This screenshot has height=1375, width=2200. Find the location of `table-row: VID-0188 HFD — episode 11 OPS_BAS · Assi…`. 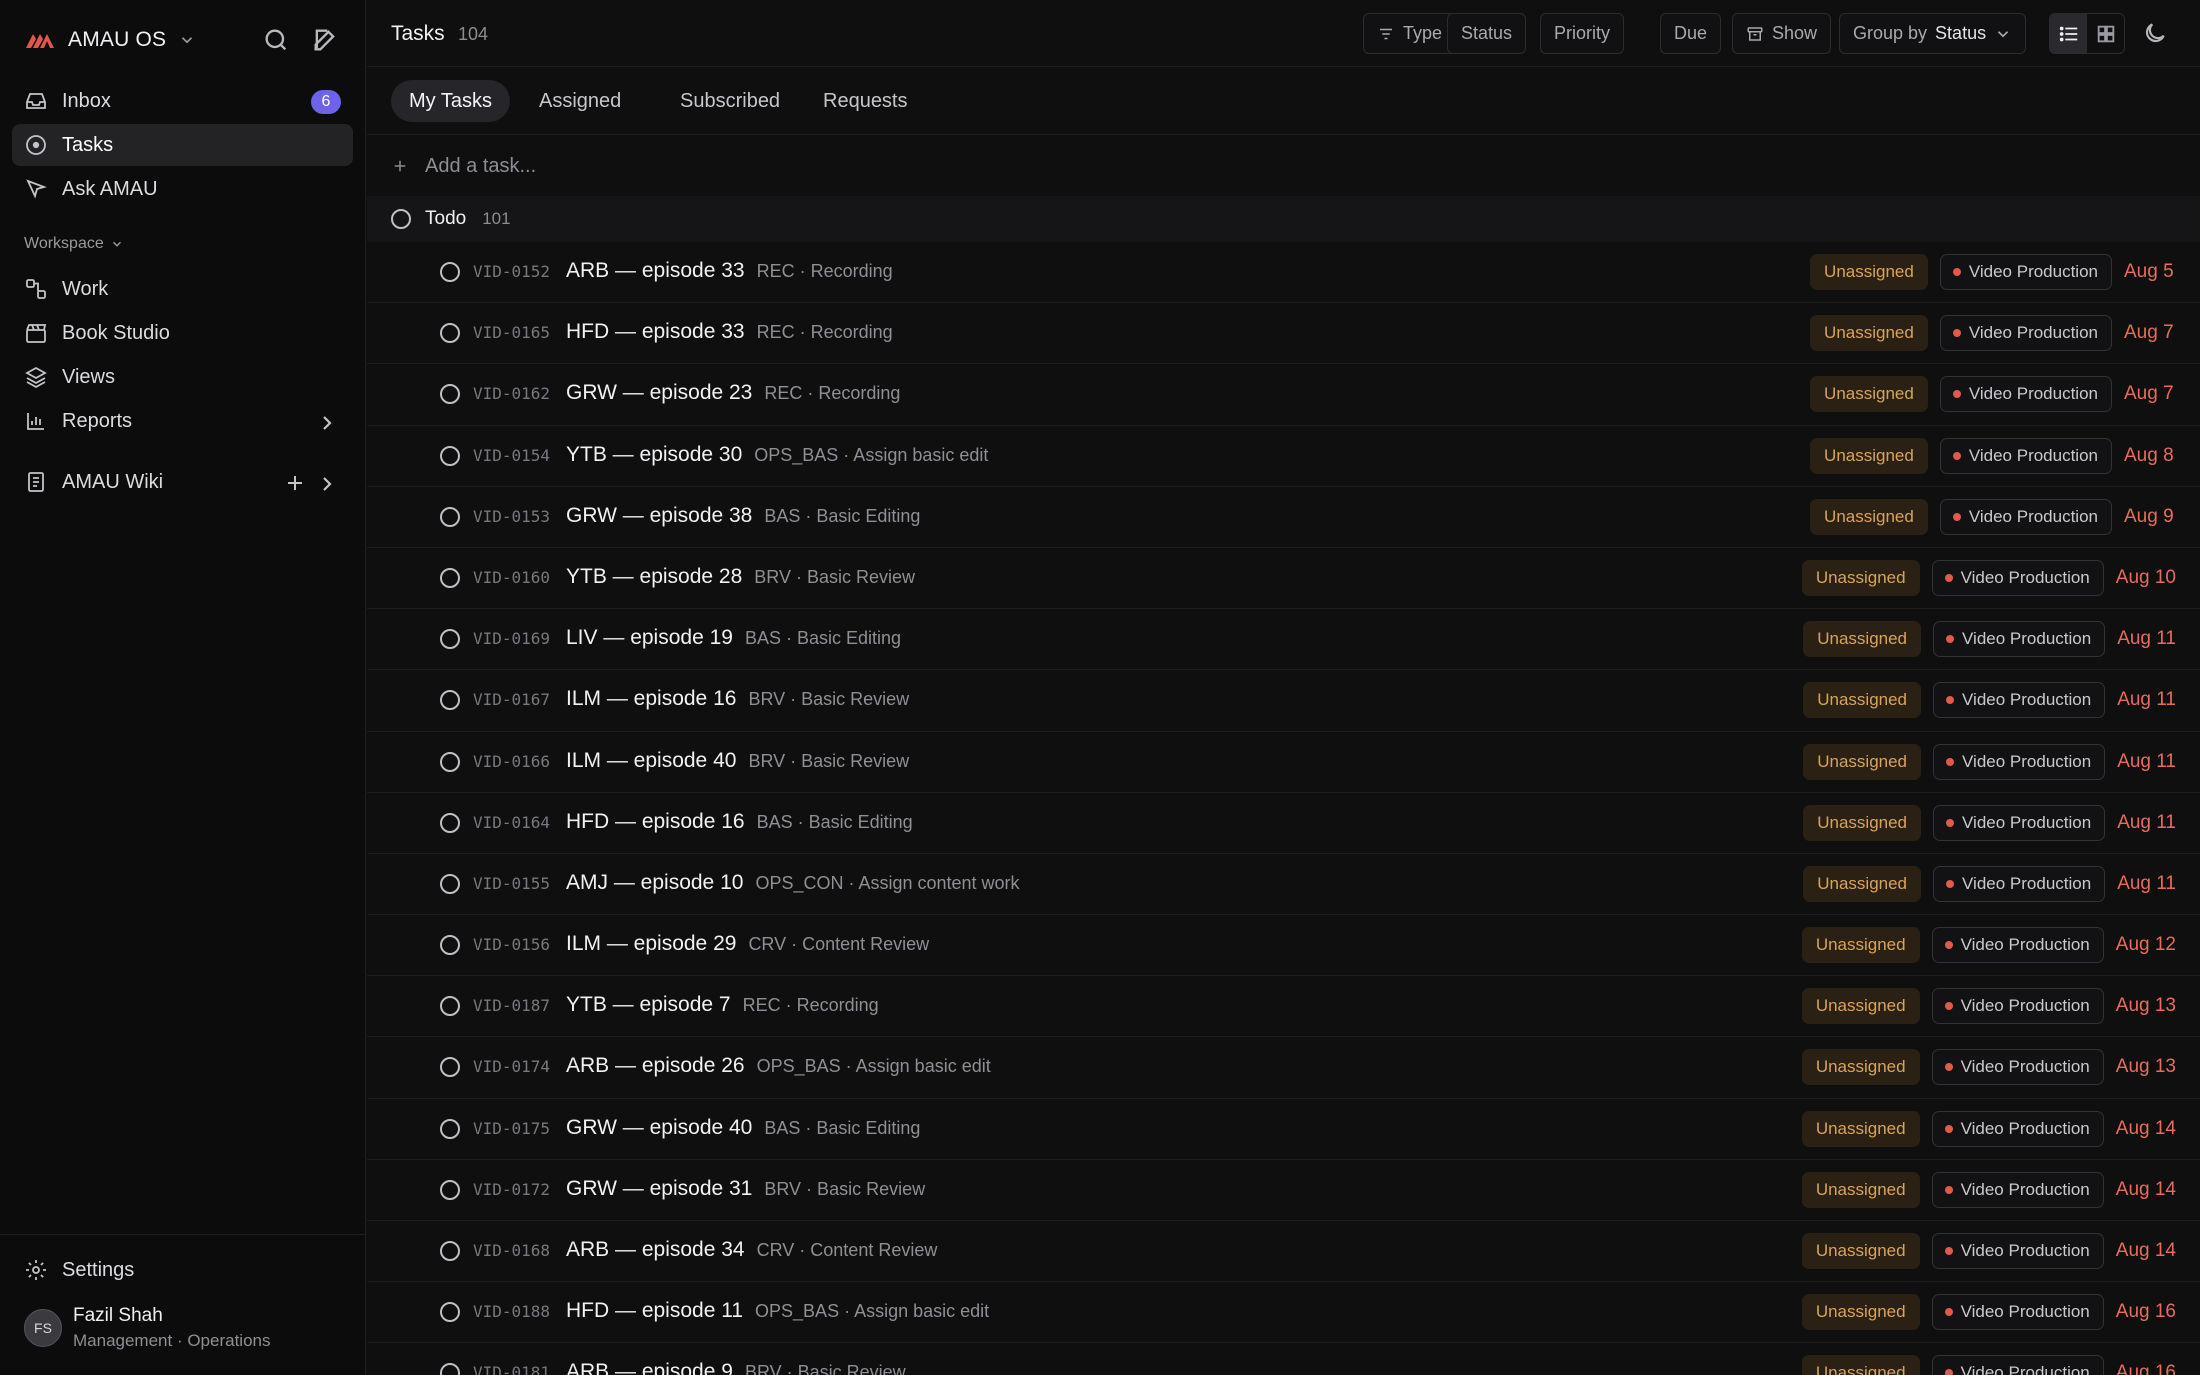

table-row: VID-0188 HFD — episode 11 OPS_BAS · Assi… is located at coordinates (1283, 1313).